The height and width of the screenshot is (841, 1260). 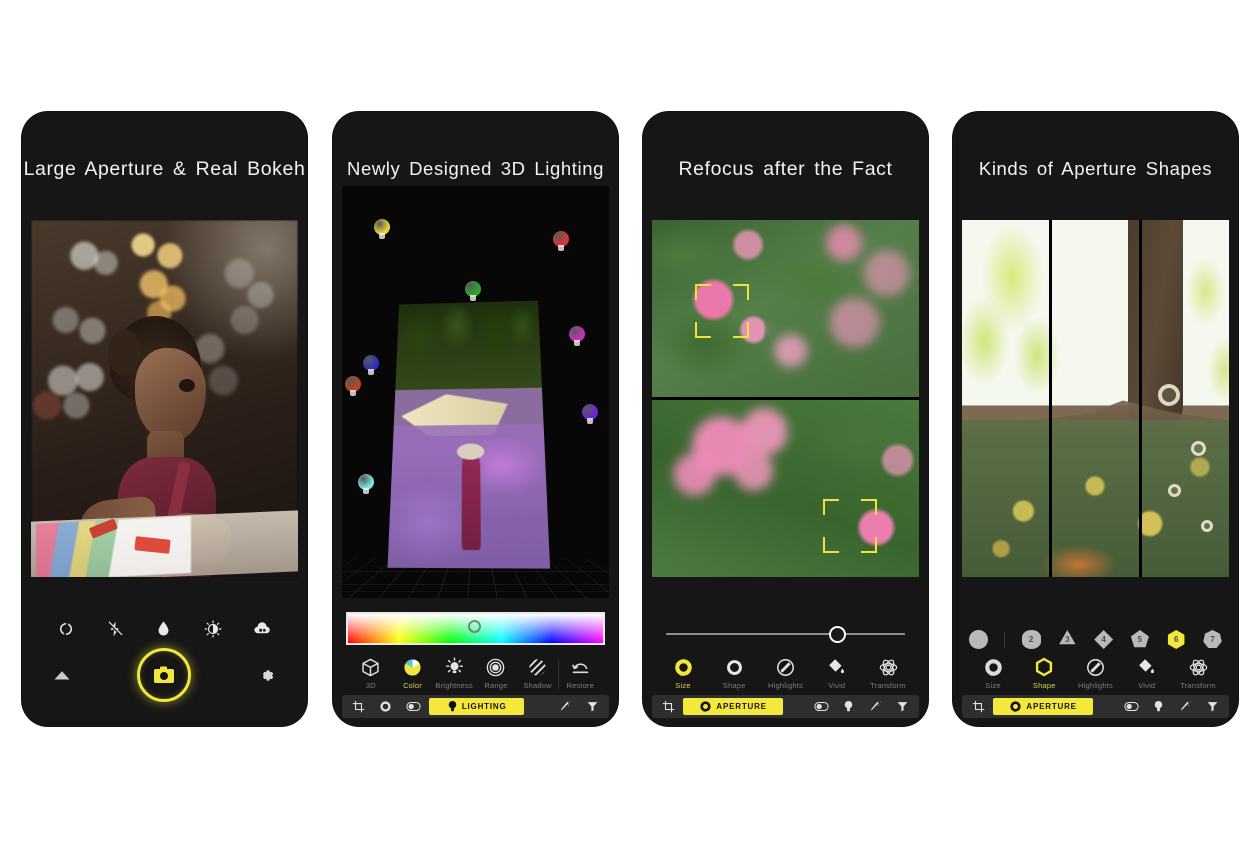 I want to click on tab-lighting: LIGHTING, so click(x=477, y=706).